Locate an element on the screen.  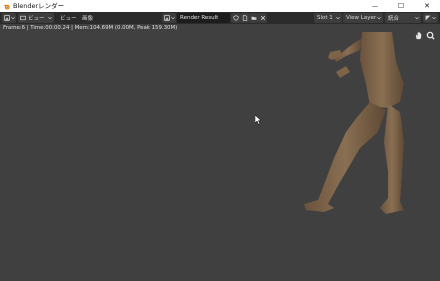
image-name-field: Render Result is located at coordinates (203, 18).